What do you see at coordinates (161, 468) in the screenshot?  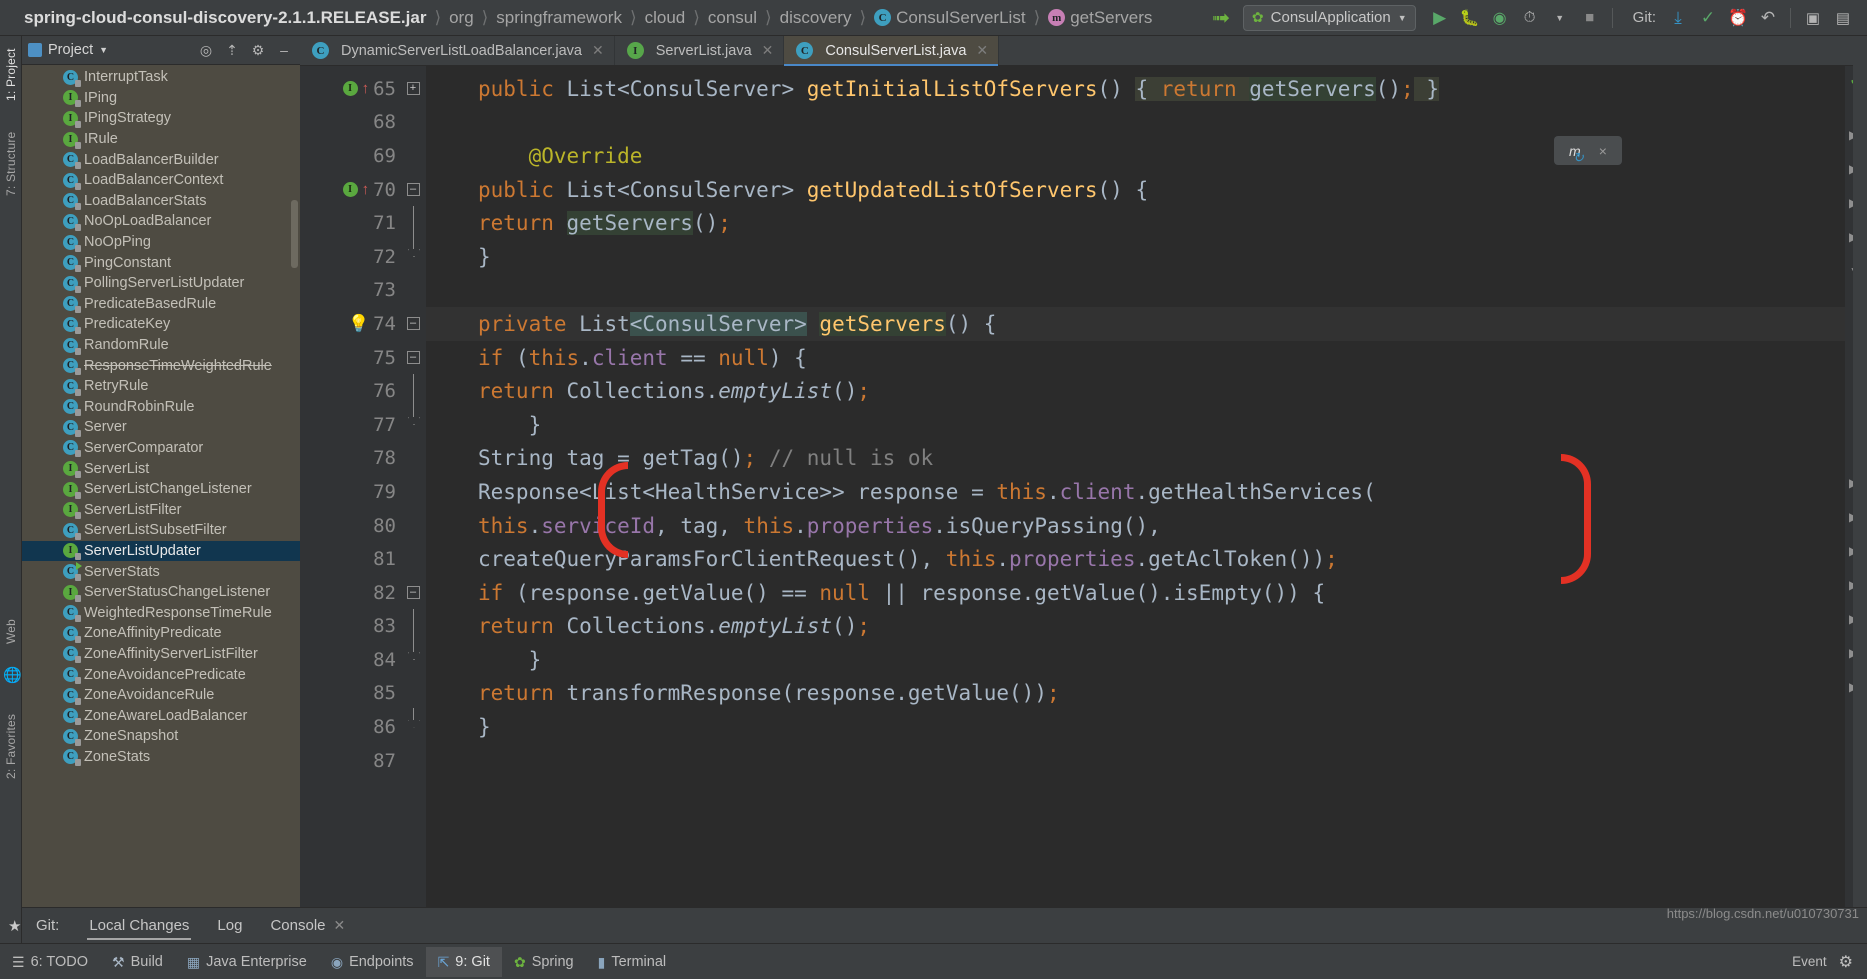 I see `tree-item-serverlist: I ServerList` at bounding box center [161, 468].